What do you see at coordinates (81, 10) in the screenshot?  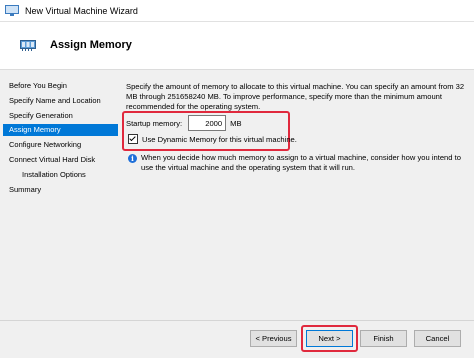 I see `window-title: New Virtual Machine Wizard` at bounding box center [81, 10].